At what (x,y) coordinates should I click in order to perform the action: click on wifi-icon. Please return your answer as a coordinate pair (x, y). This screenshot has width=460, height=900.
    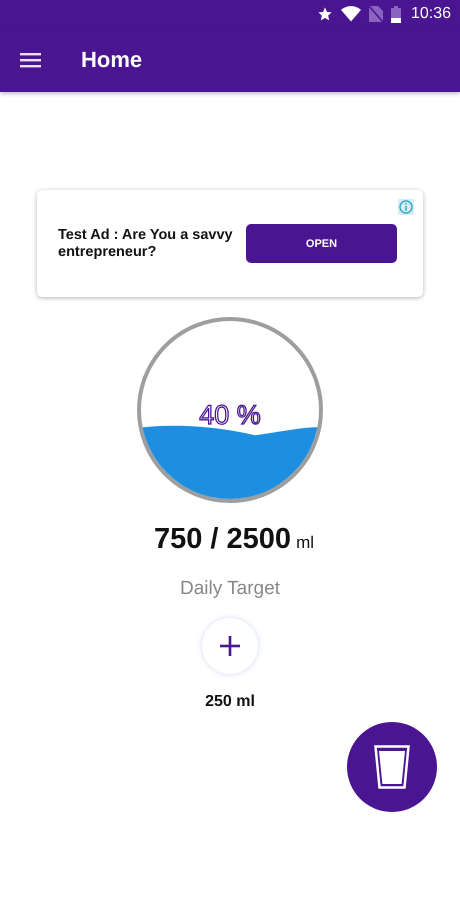
    Looking at the image, I should click on (350, 14).